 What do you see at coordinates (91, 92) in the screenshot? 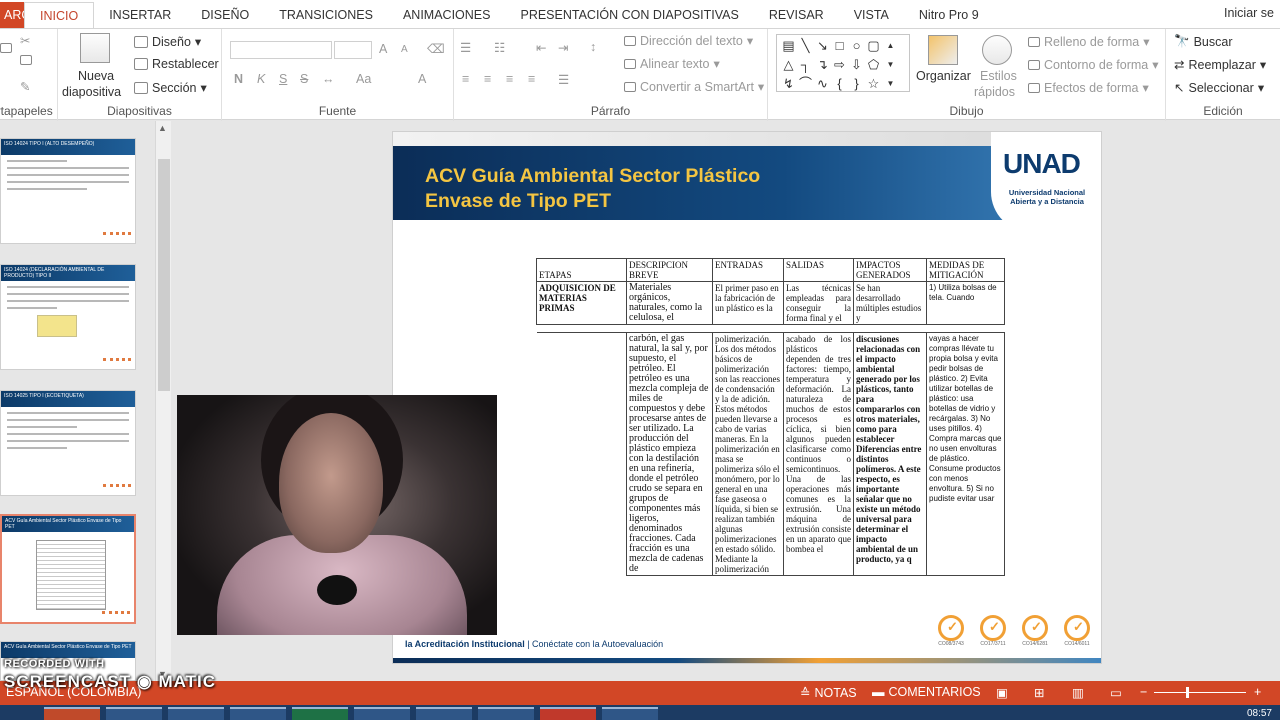
I see `new-slide-button-line2: diapositiva` at bounding box center [91, 92].